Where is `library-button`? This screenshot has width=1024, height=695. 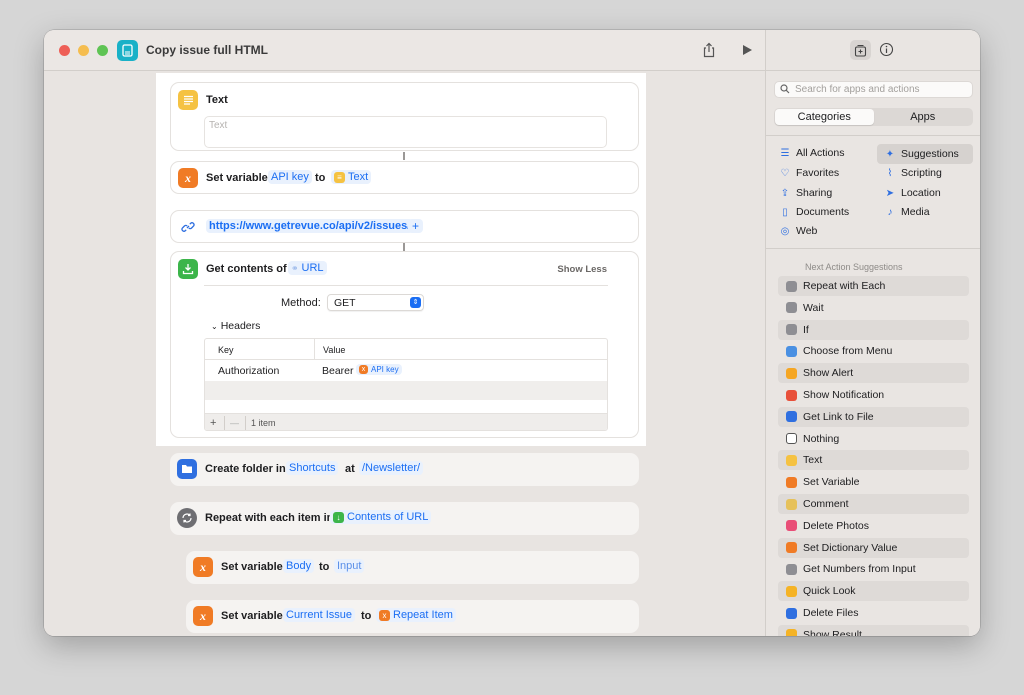
library-button is located at coordinates (860, 50).